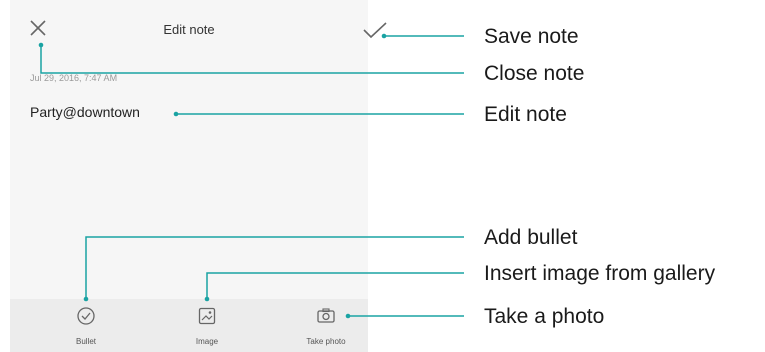  Describe the element at coordinates (176, 114) in the screenshot. I see `dot-edit` at that location.